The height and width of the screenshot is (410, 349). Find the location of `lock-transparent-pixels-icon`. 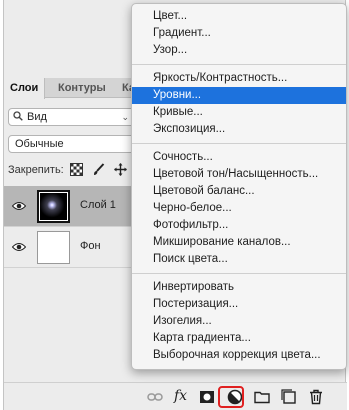

lock-transparent-pixels-icon is located at coordinates (76, 169).